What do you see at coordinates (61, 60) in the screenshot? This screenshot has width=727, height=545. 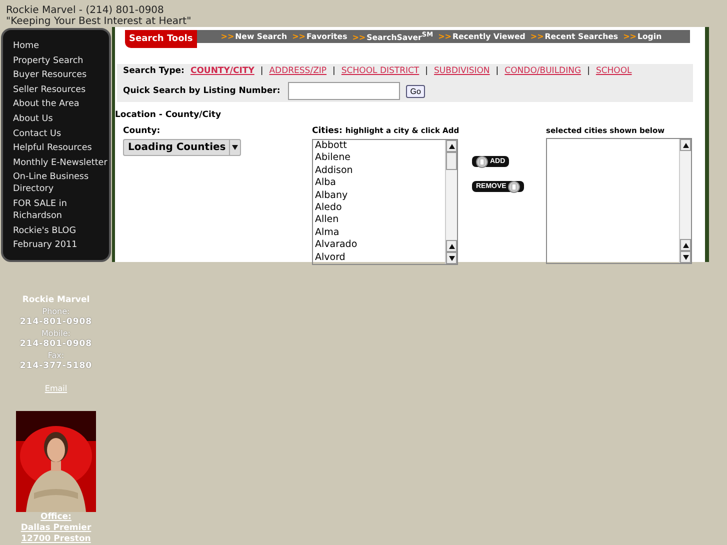 I see `sidebar-item: Property Search` at bounding box center [61, 60].